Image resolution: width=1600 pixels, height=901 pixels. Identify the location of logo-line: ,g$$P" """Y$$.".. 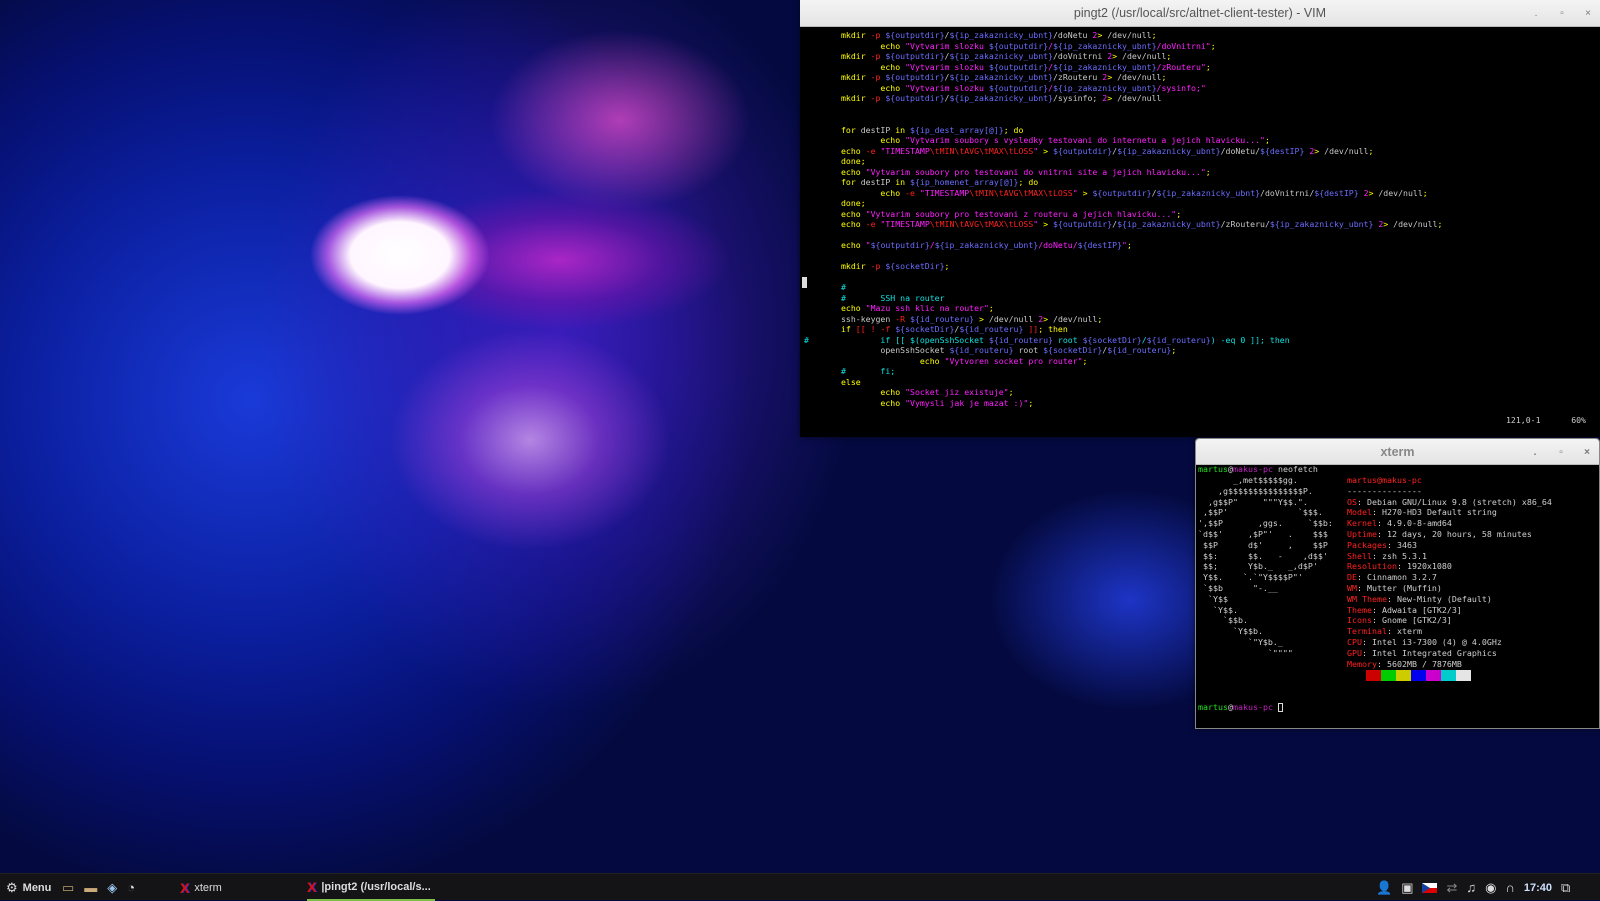
(1253, 501).